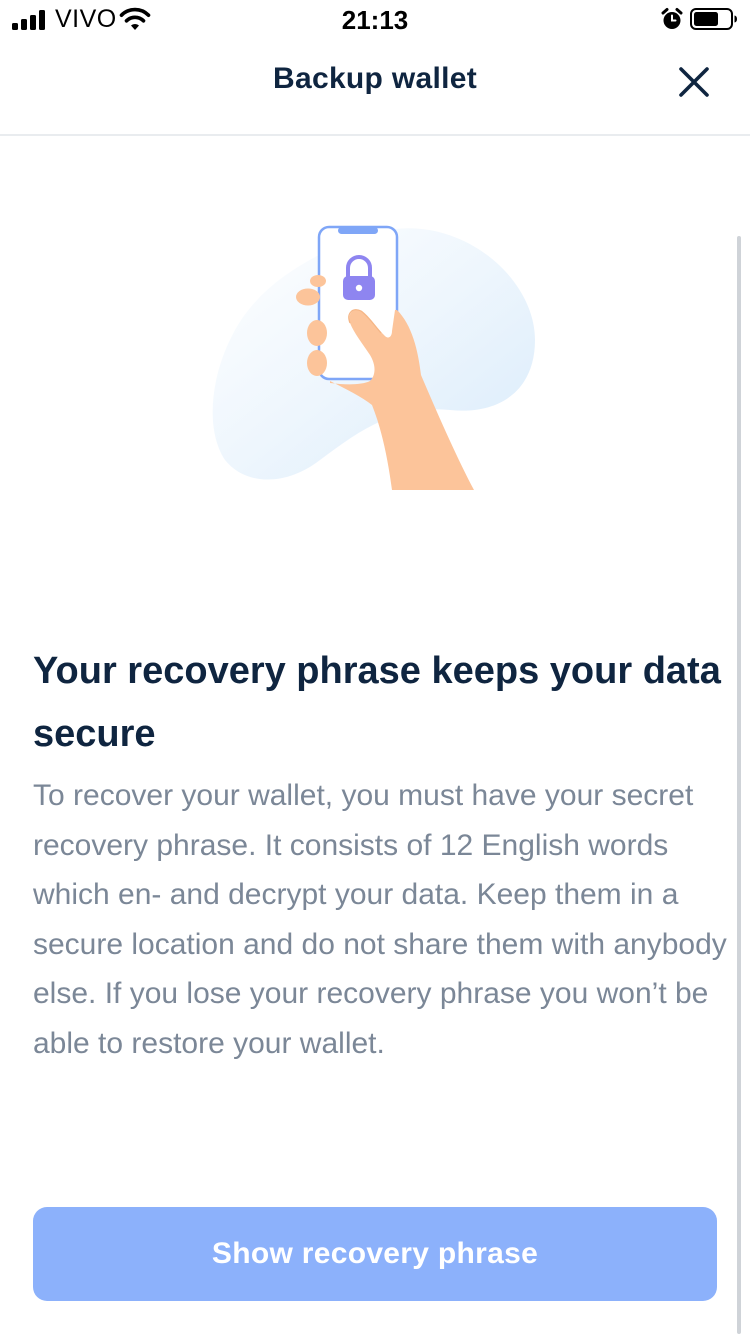 This screenshot has width=750, height=1334. What do you see at coordinates (739, 785) in the screenshot?
I see `scrollbar` at bounding box center [739, 785].